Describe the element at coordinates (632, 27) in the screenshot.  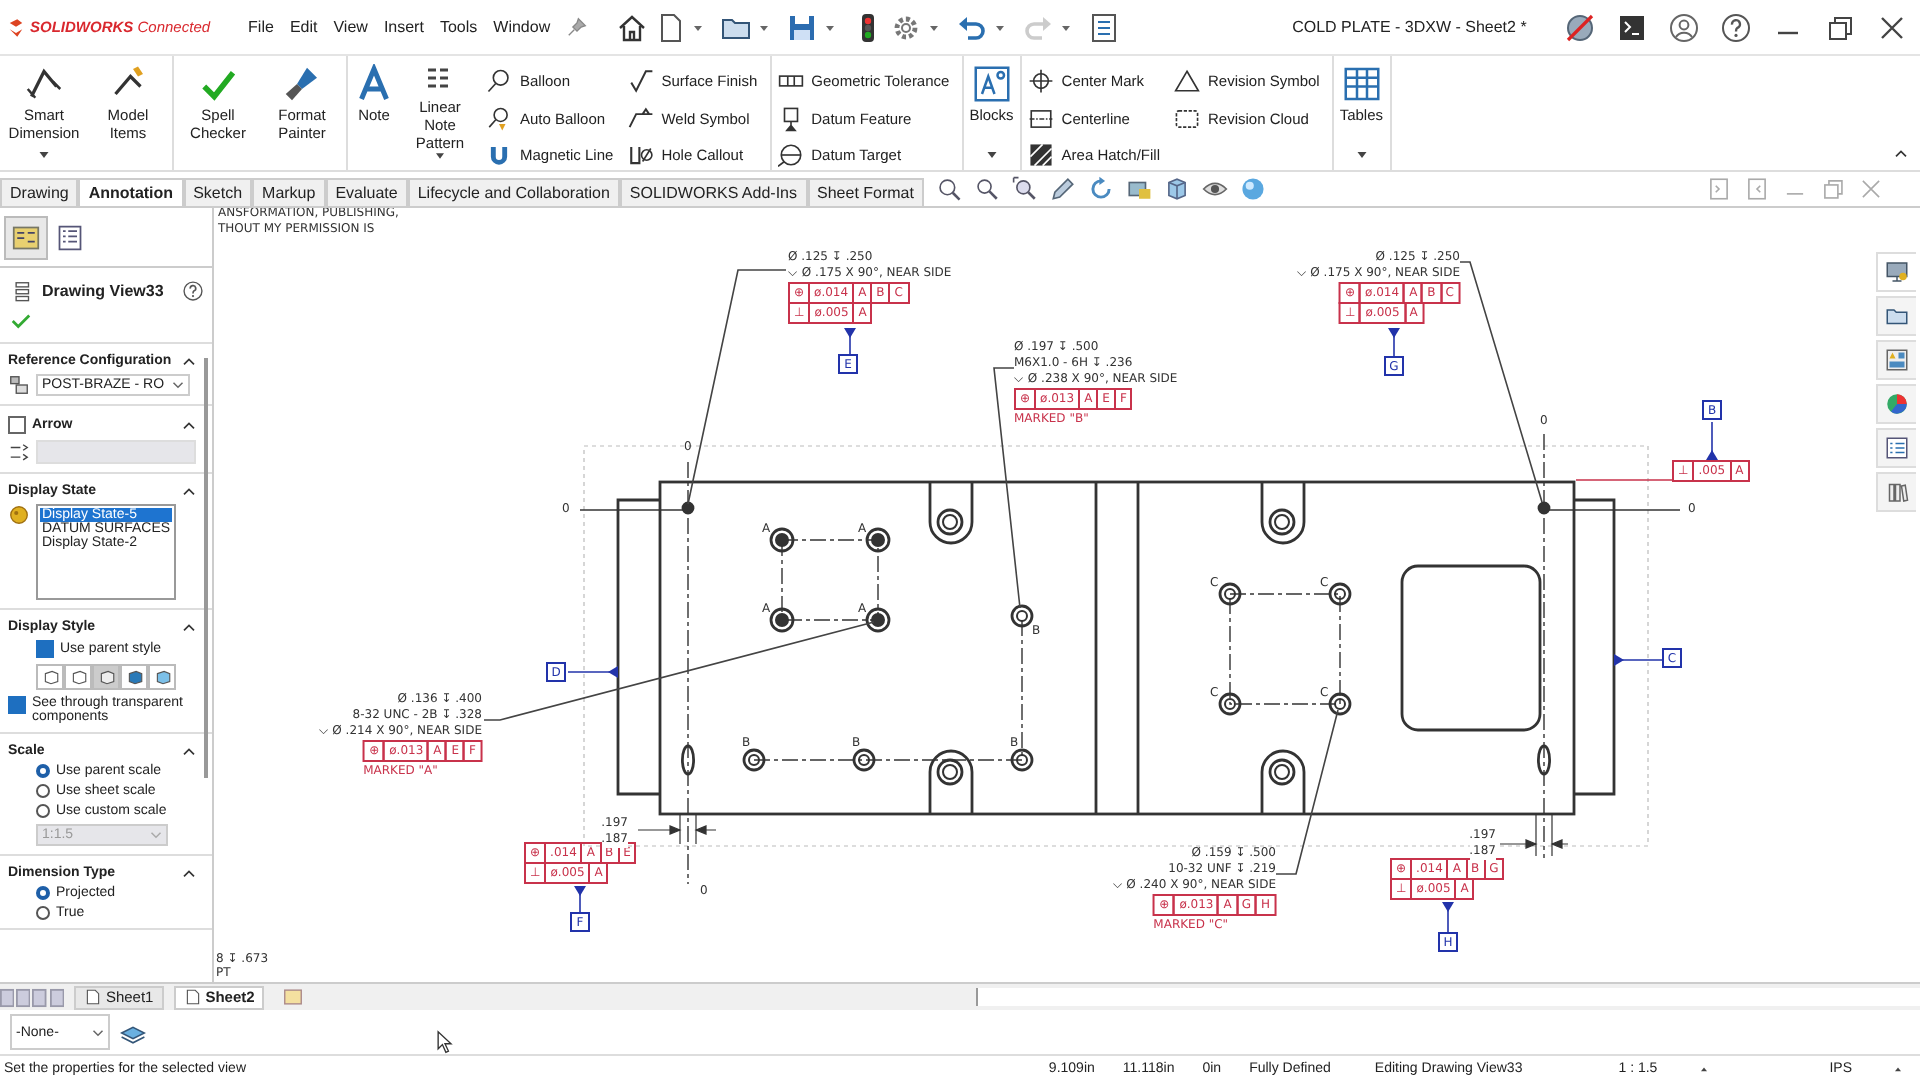
I see `home-icon` at that location.